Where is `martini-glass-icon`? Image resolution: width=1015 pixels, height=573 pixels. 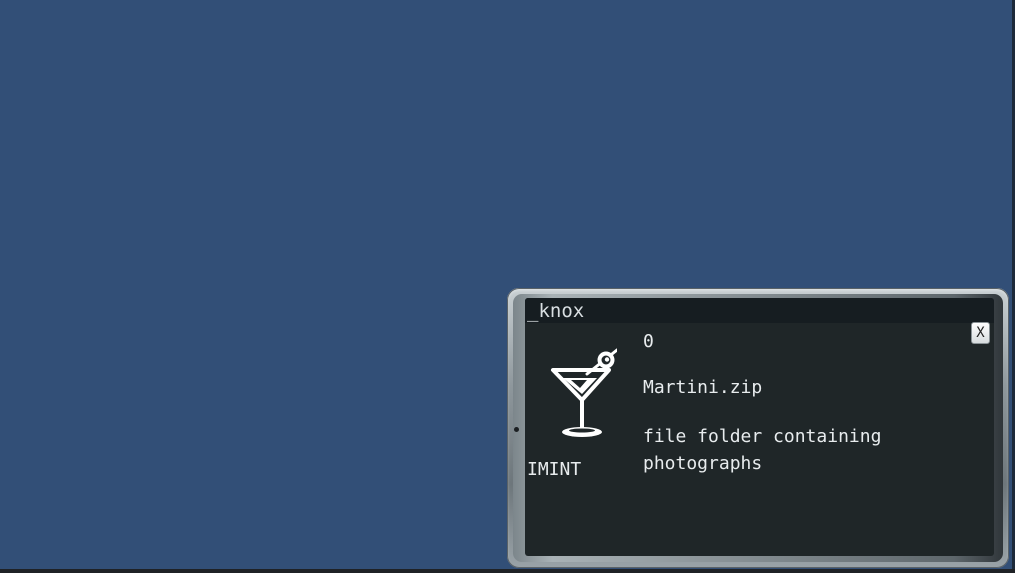 martini-glass-icon is located at coordinates (583, 390).